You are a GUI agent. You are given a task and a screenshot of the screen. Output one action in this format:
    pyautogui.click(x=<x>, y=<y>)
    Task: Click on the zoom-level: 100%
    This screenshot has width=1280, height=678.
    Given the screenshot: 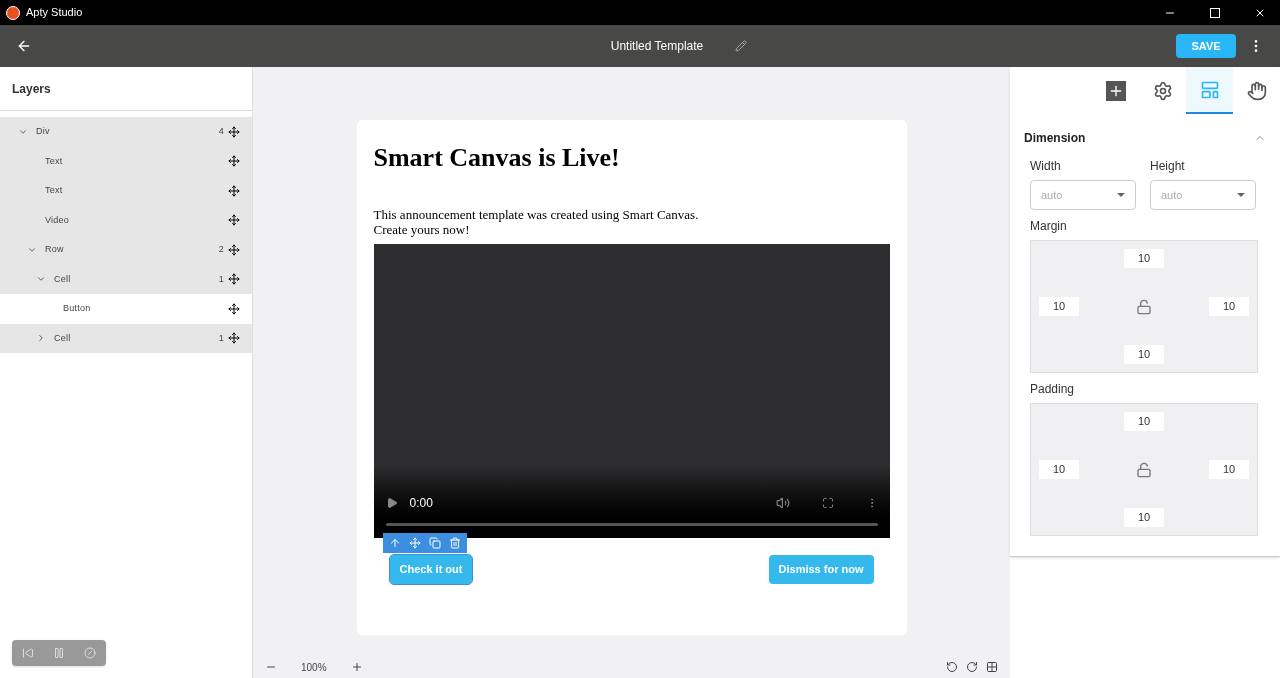 What is the action you would take?
    pyautogui.click(x=314, y=667)
    